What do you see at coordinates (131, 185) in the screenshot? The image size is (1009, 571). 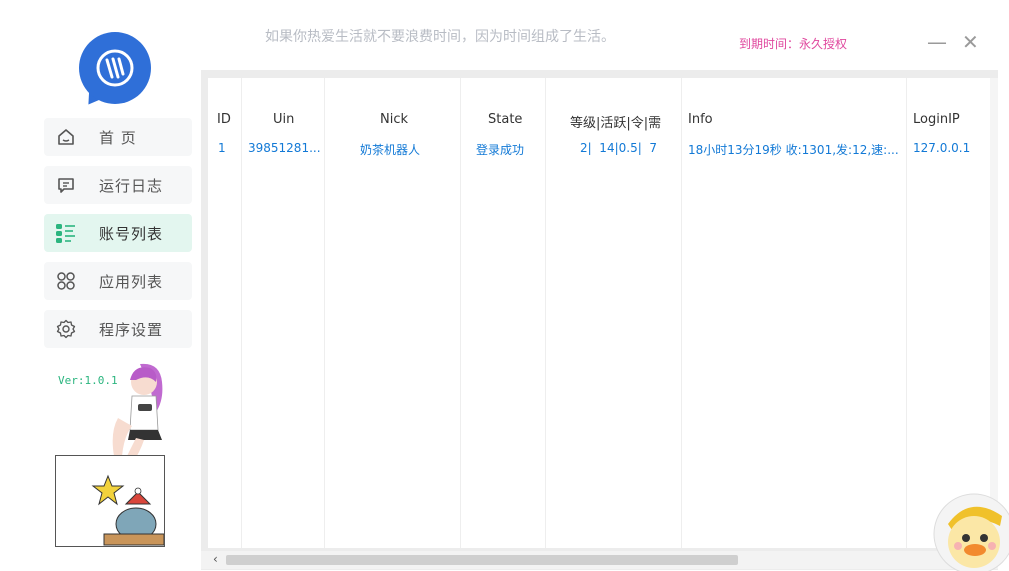 I see `sidebar-item-label: 运行日志` at bounding box center [131, 185].